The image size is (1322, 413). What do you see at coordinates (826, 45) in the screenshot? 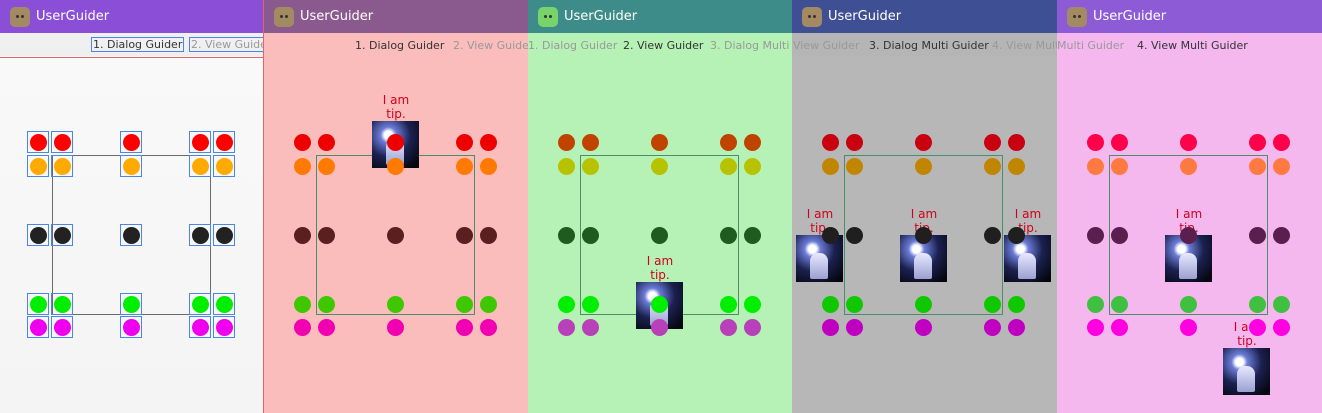
I see `tab-view-guider: View Guider` at bounding box center [826, 45].